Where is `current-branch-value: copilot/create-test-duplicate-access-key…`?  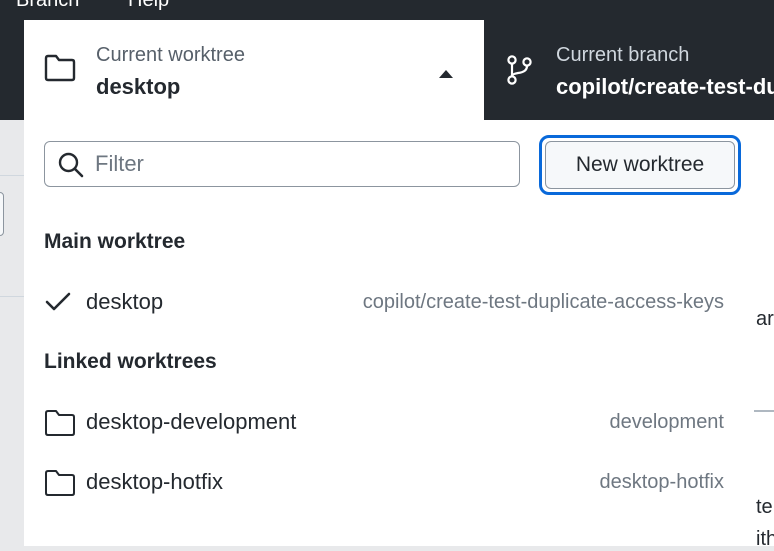
current-branch-value: copilot/create-test-duplicate-access-key… is located at coordinates (665, 86).